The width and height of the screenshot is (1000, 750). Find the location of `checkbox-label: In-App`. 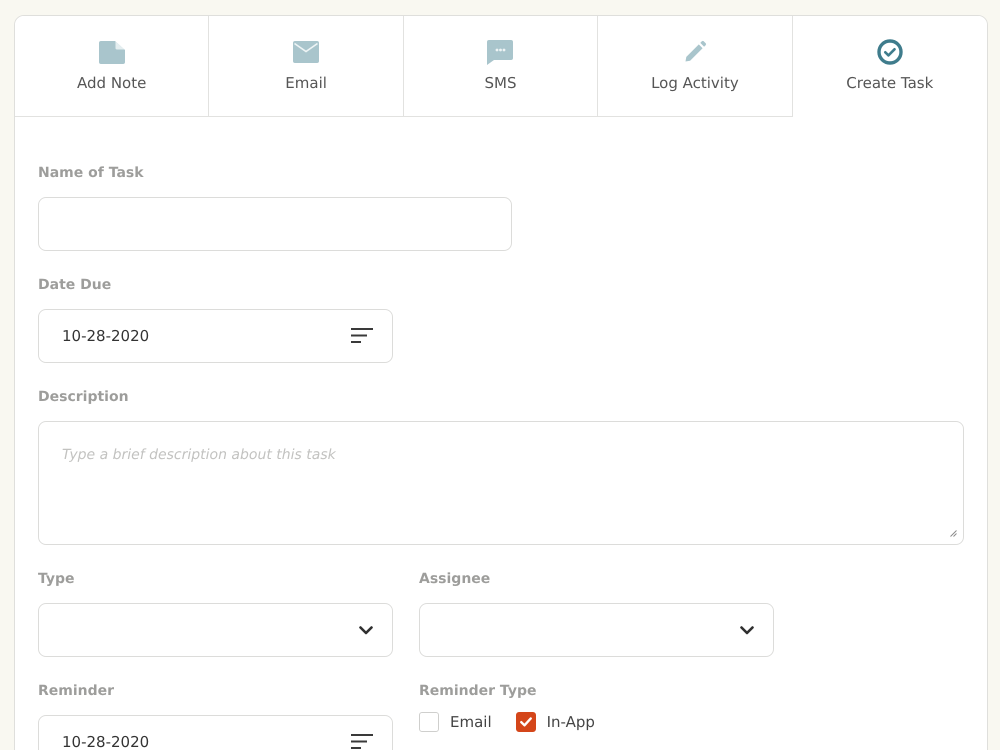

checkbox-label: In-App is located at coordinates (570, 722).